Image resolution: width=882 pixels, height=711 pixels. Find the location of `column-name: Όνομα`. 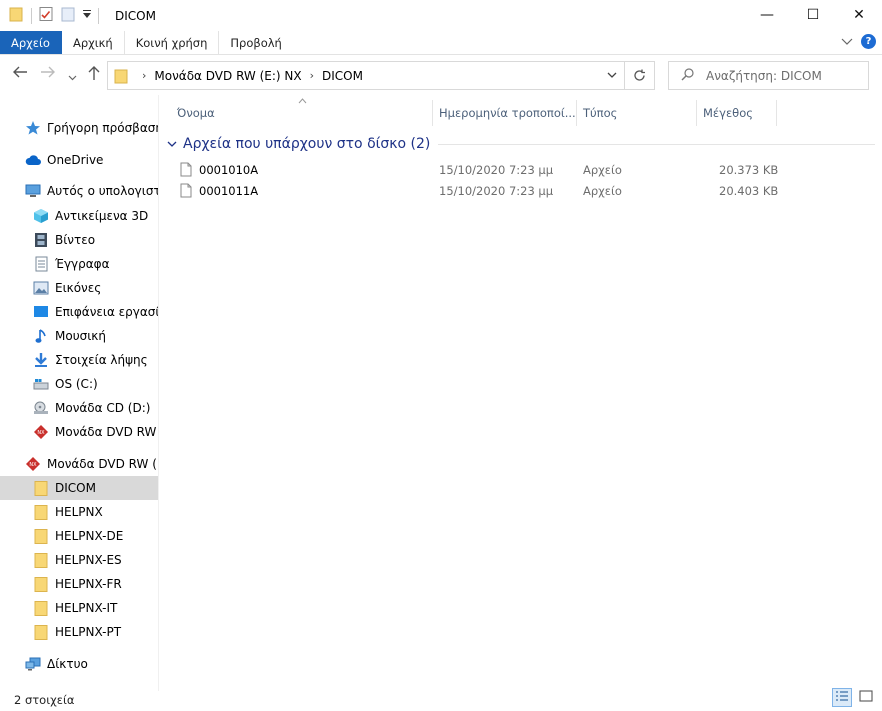

column-name: Όνομα is located at coordinates (296, 113).